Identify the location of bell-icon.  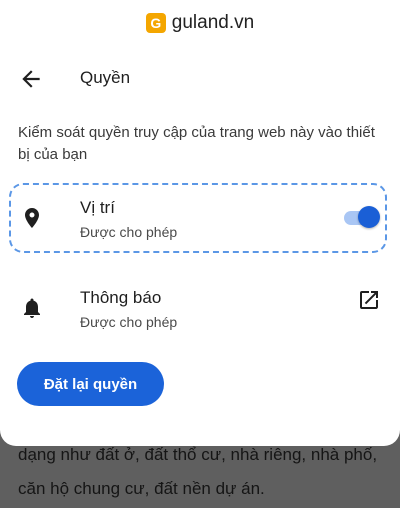
(32, 308).